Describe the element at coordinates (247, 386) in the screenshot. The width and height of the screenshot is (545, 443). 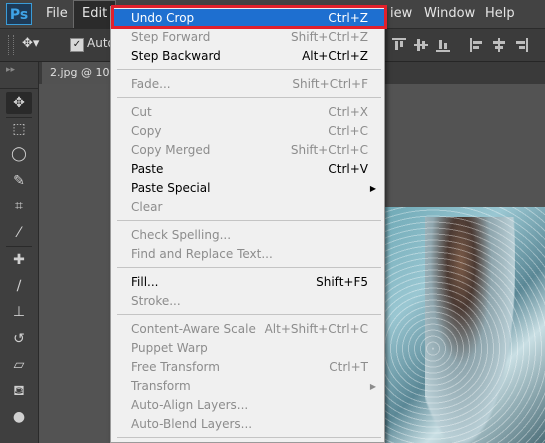
I see `menu-item-transform: Transform ▶` at that location.